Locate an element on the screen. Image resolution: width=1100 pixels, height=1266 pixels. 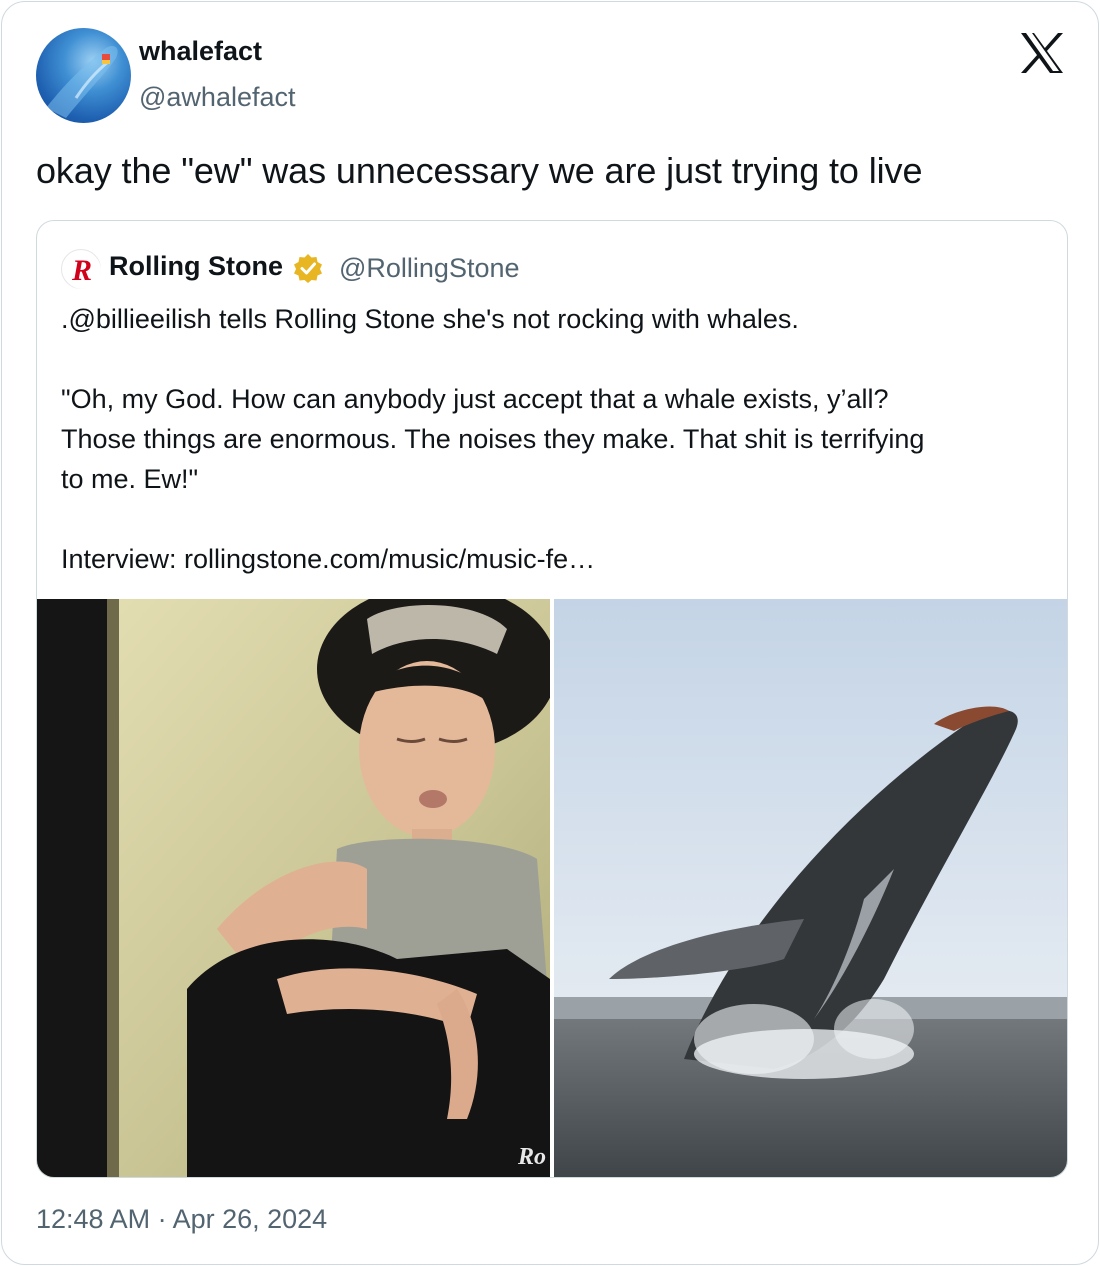
rolling-stone-logo-icon: R is located at coordinates (81, 269).